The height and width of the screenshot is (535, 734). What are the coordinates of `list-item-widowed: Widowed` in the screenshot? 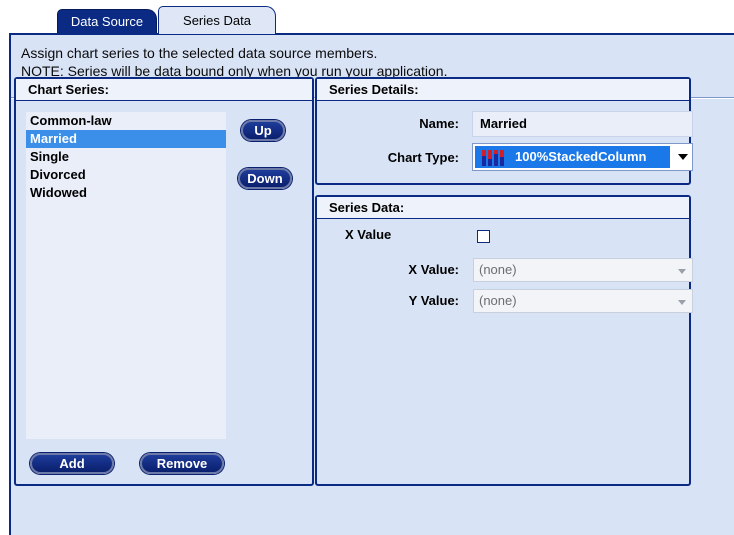 It's located at (126, 193).